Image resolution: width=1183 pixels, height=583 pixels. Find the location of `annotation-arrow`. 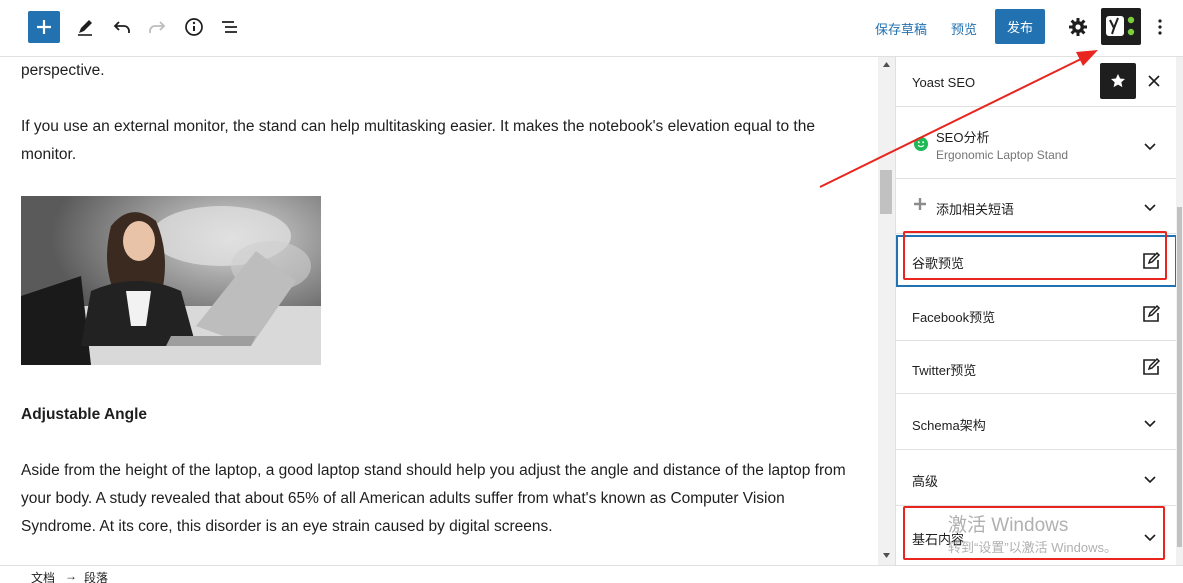

annotation-arrow is located at coordinates (958, 119).